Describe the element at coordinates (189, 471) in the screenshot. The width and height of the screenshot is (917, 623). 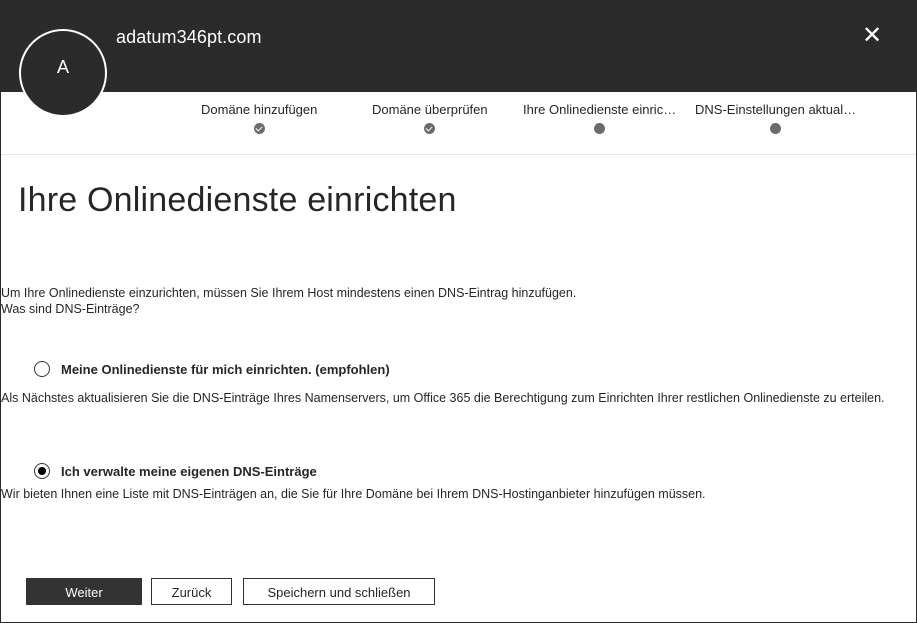
I see `option-label-manage-own-dns: Ich verwalte meine eigenen DNS-Einträge` at that location.